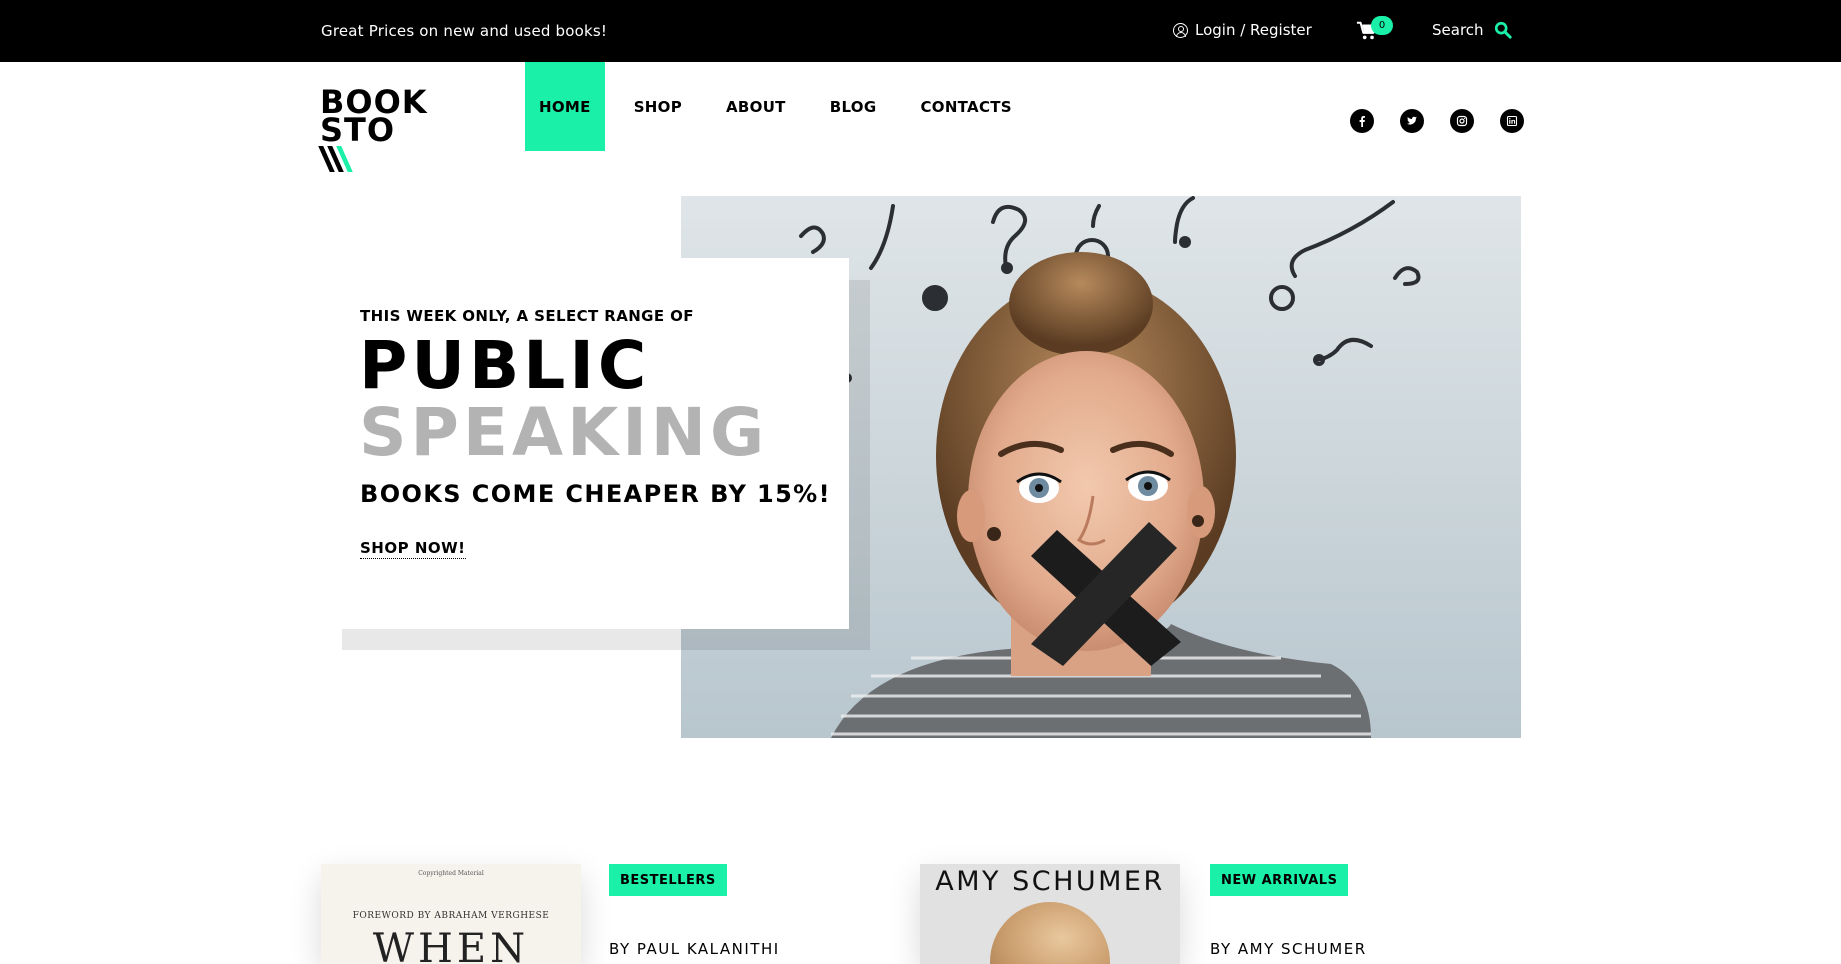  I want to click on search-button: Search, so click(1472, 30).